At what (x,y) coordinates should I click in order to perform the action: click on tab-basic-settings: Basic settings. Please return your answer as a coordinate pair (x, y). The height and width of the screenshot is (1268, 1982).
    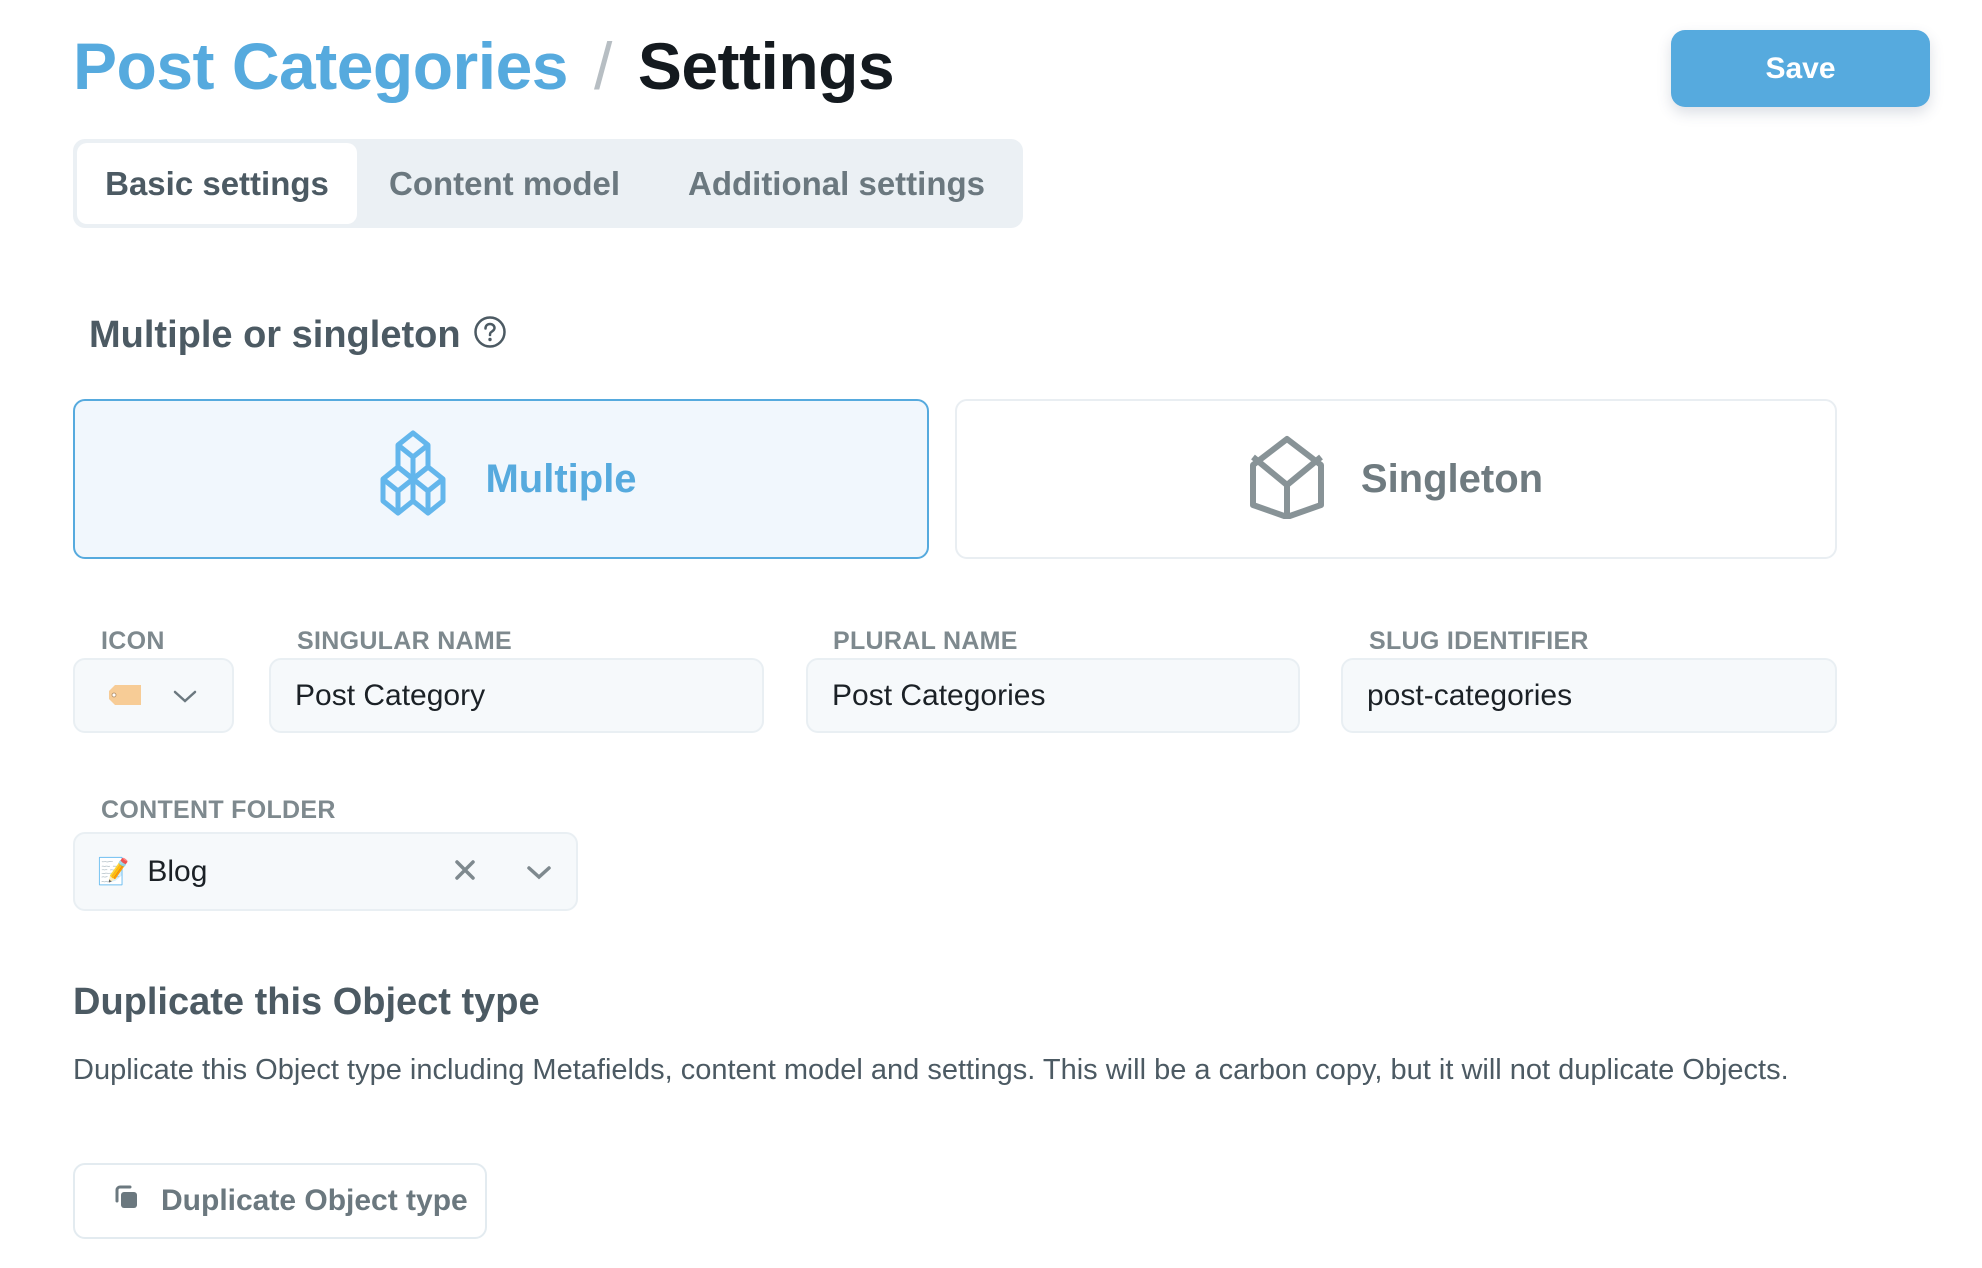
    Looking at the image, I should click on (217, 183).